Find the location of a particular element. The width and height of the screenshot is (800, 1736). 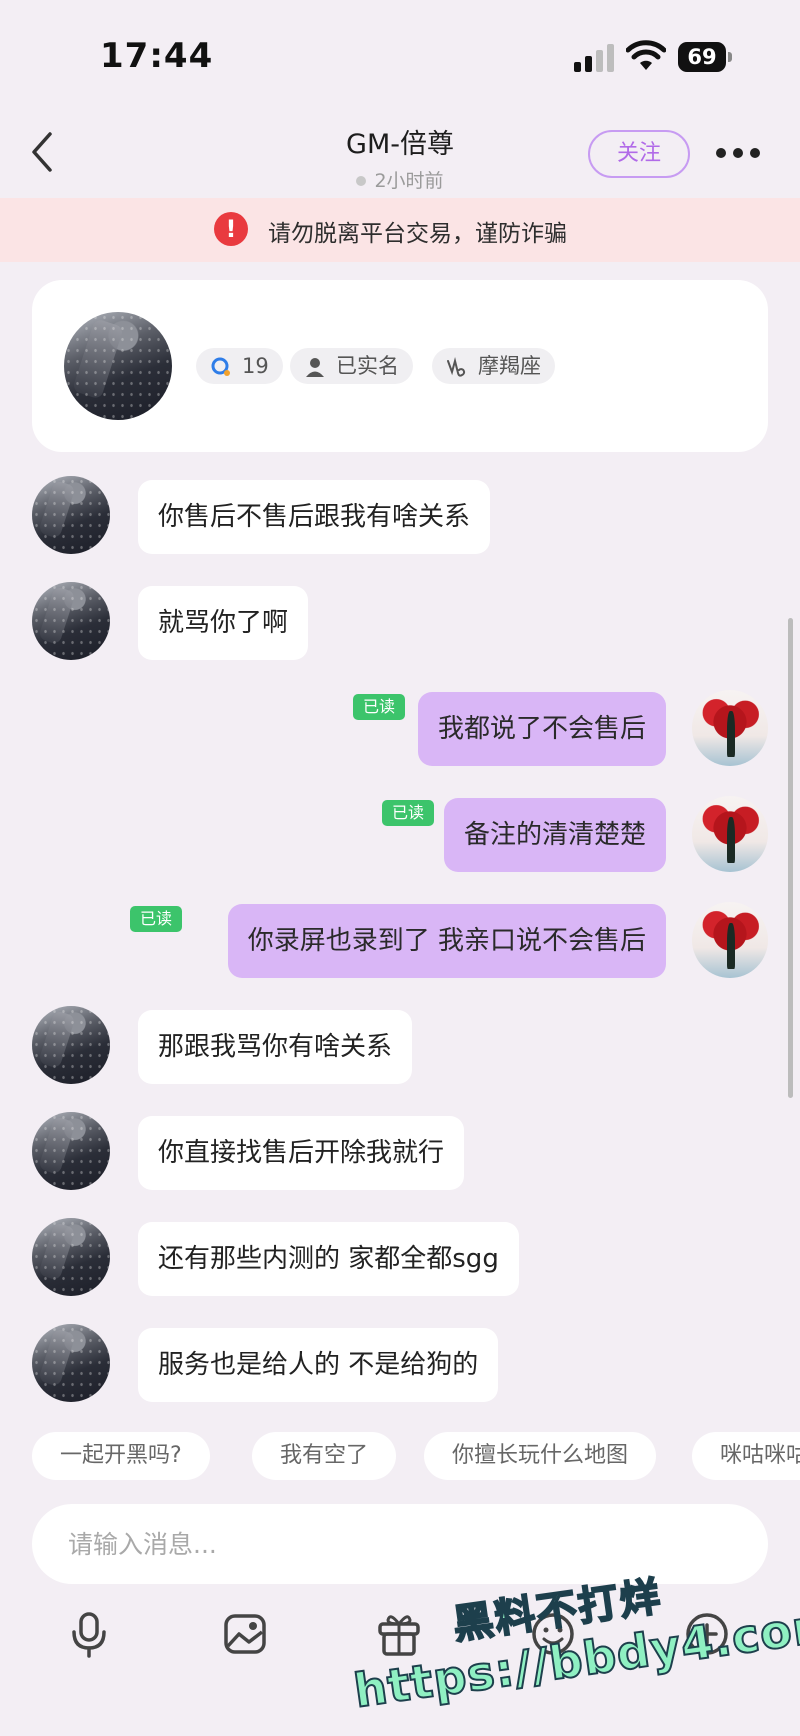

level-icon is located at coordinates (220, 366).